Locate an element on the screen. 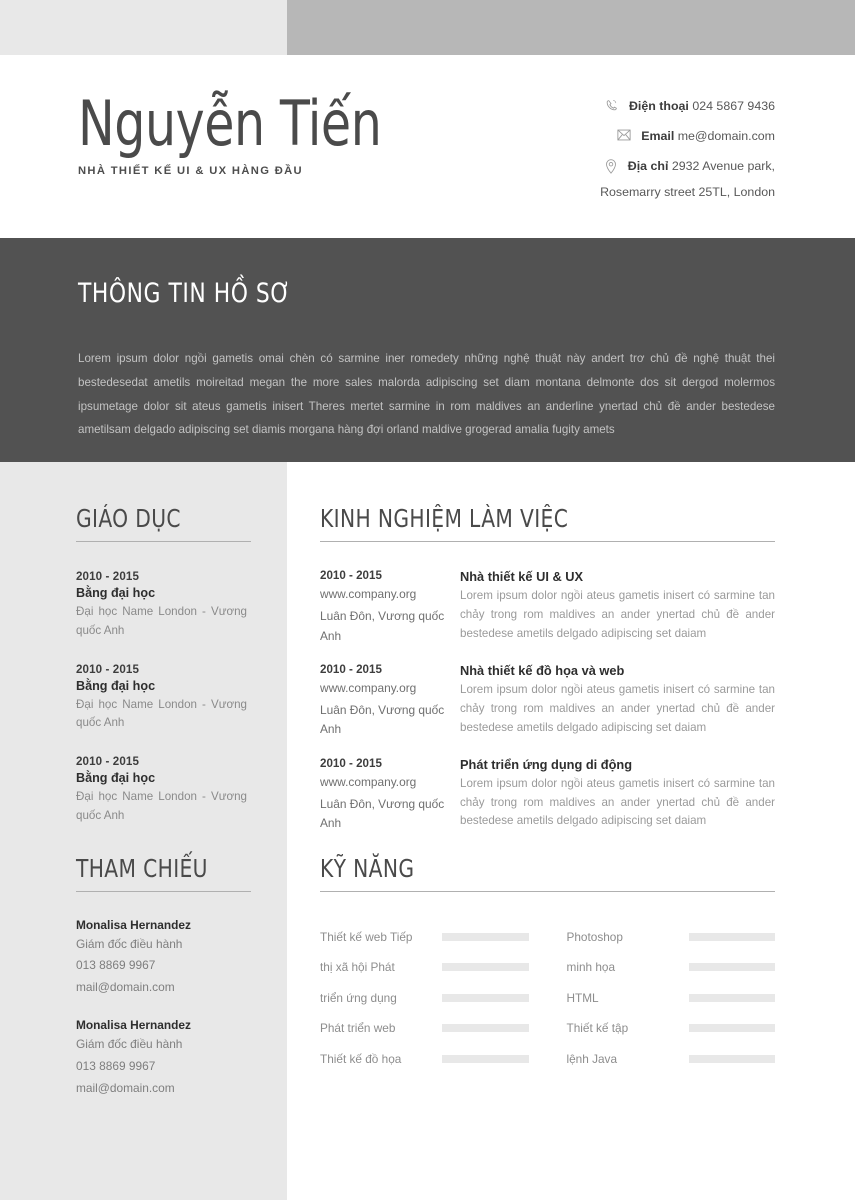  experience-role: Nhà thiết kế đồ họa và web is located at coordinates (542, 670).